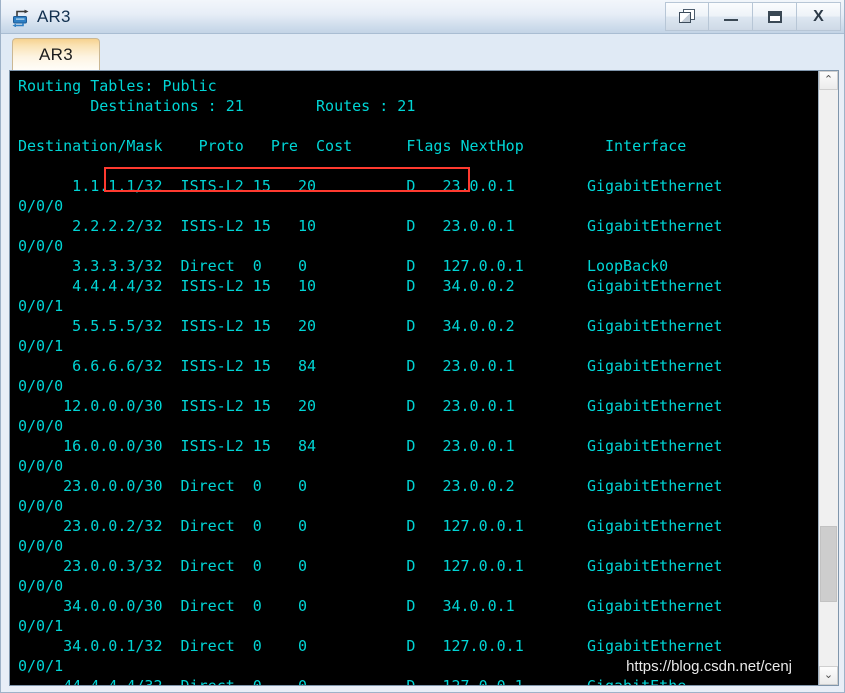 The image size is (845, 693). What do you see at coordinates (828, 564) in the screenshot?
I see `scrollbar-thumb` at bounding box center [828, 564].